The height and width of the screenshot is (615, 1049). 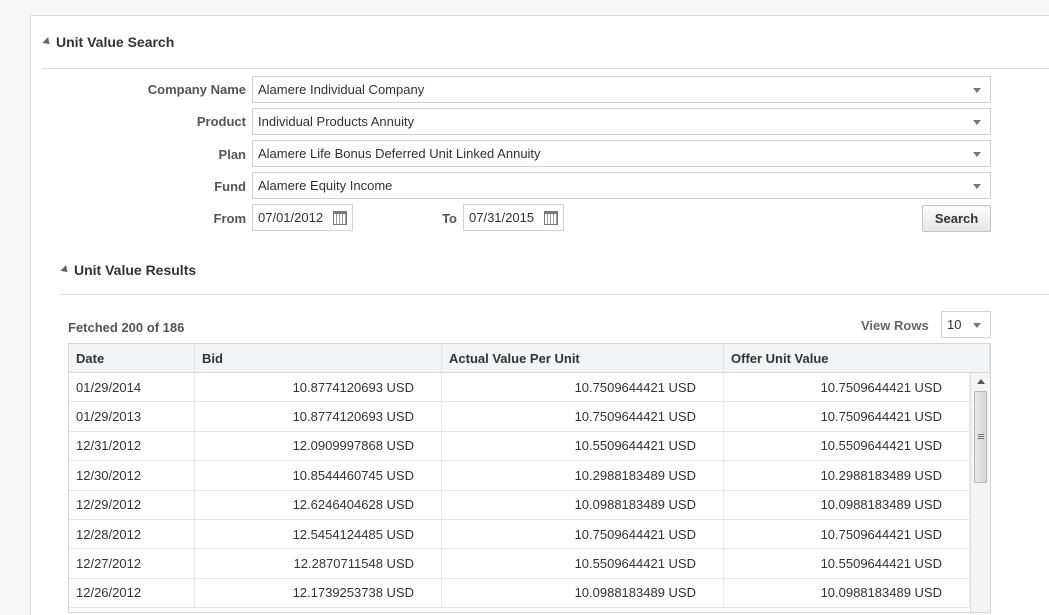 What do you see at coordinates (621, 89) in the screenshot?
I see `company-name-select: Alamere Individual Company` at bounding box center [621, 89].